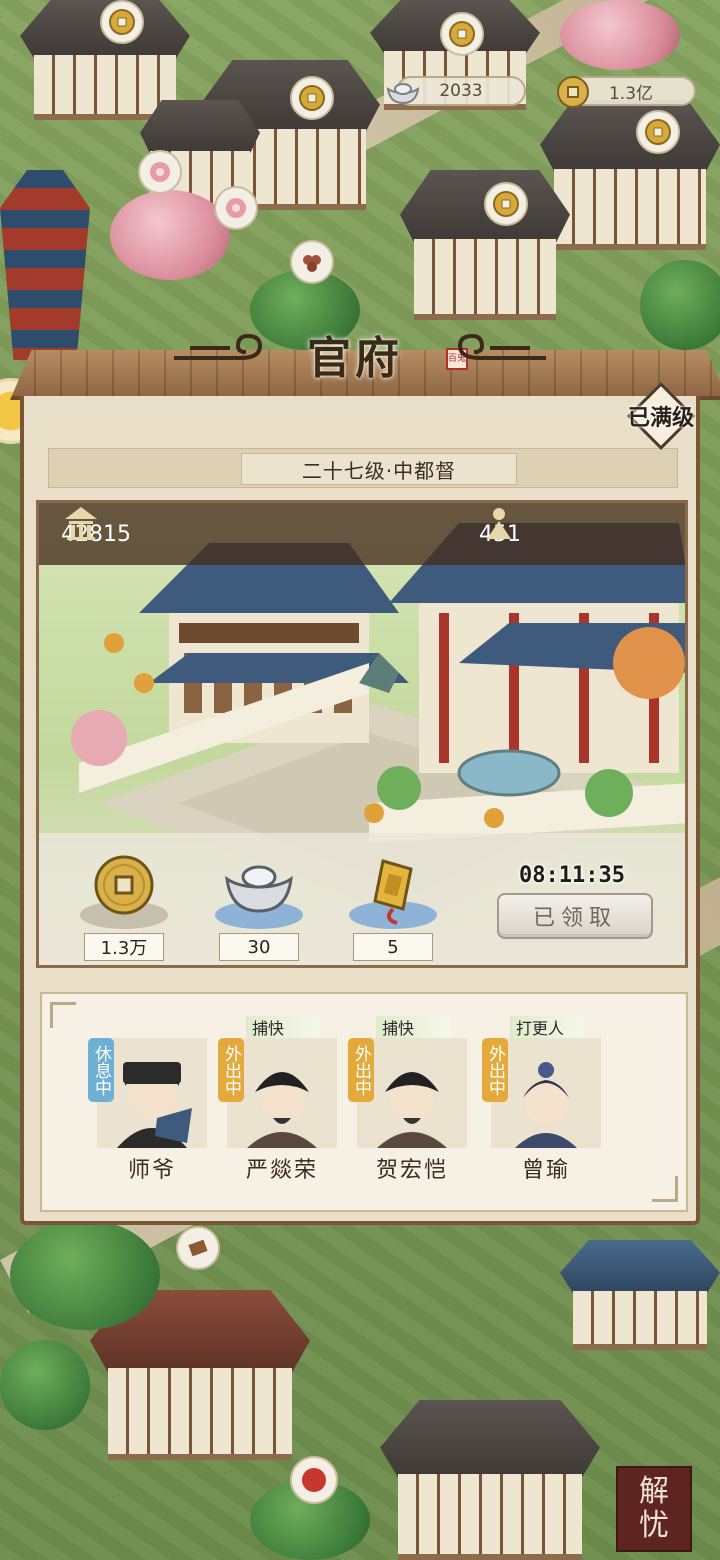 This screenshot has width=720, height=1560. What do you see at coordinates (81, 523) in the screenshot?
I see `pavilion-icon` at bounding box center [81, 523].